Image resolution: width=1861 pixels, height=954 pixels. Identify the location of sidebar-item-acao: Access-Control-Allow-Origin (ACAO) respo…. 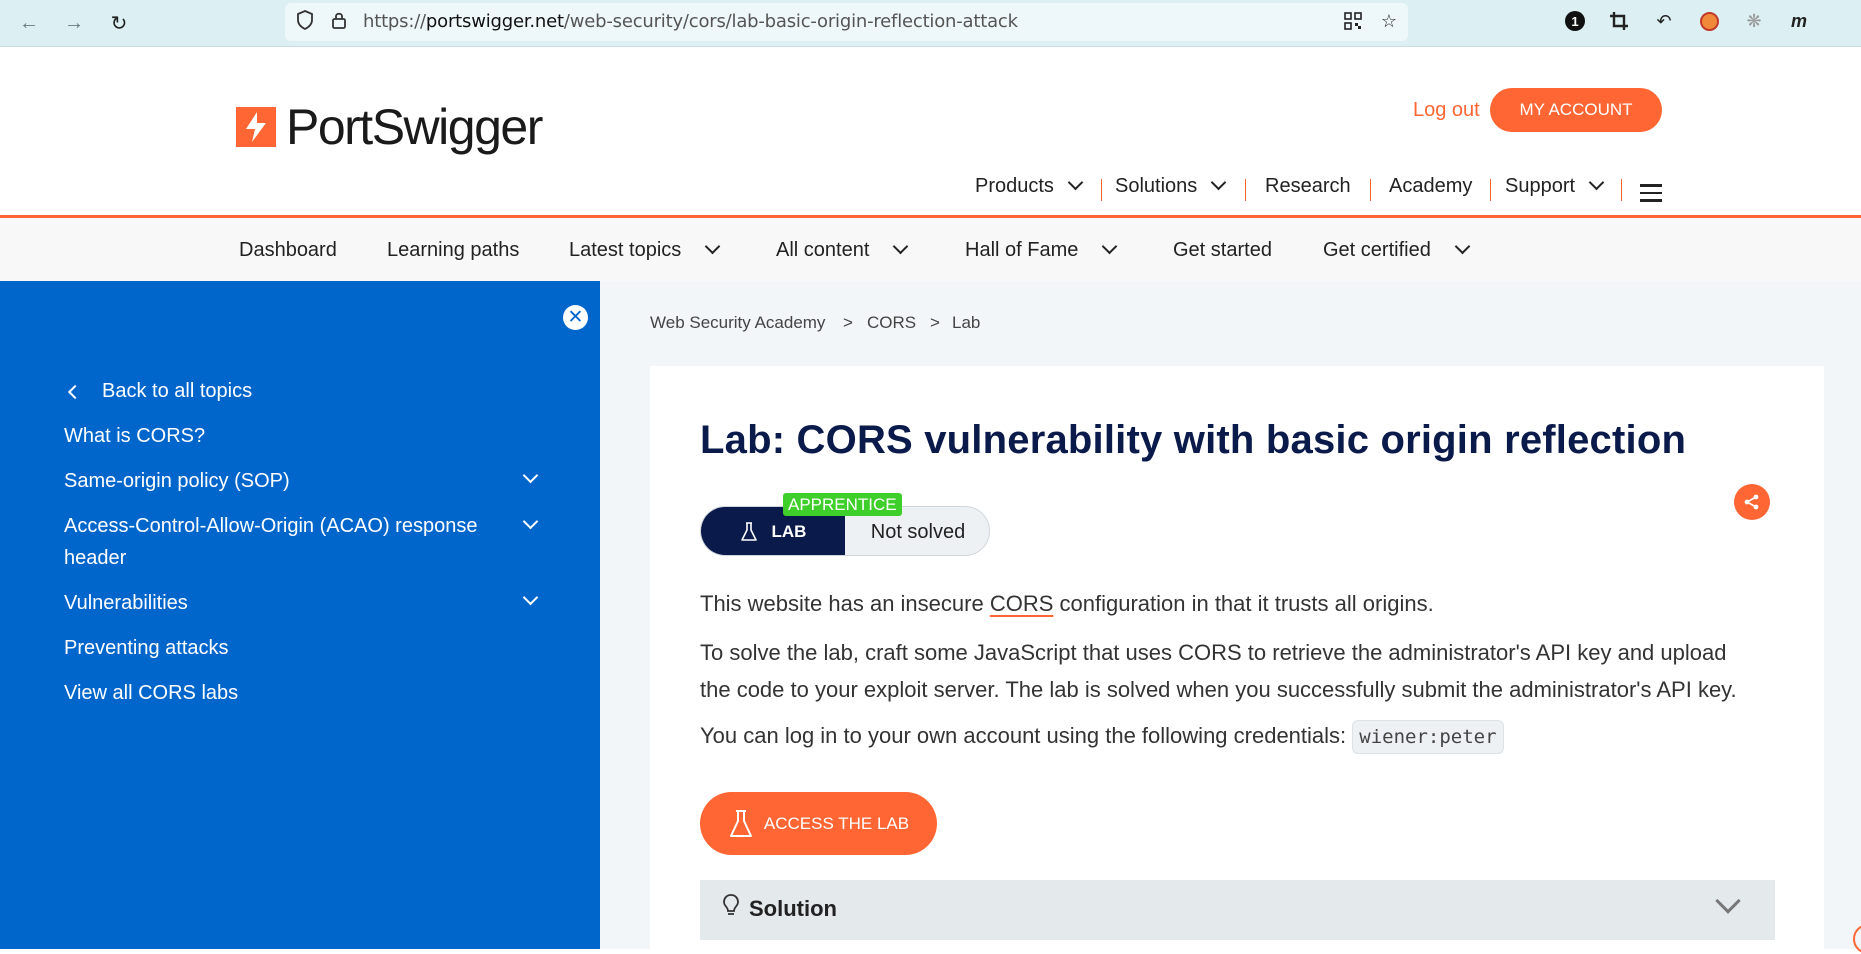
(270, 526).